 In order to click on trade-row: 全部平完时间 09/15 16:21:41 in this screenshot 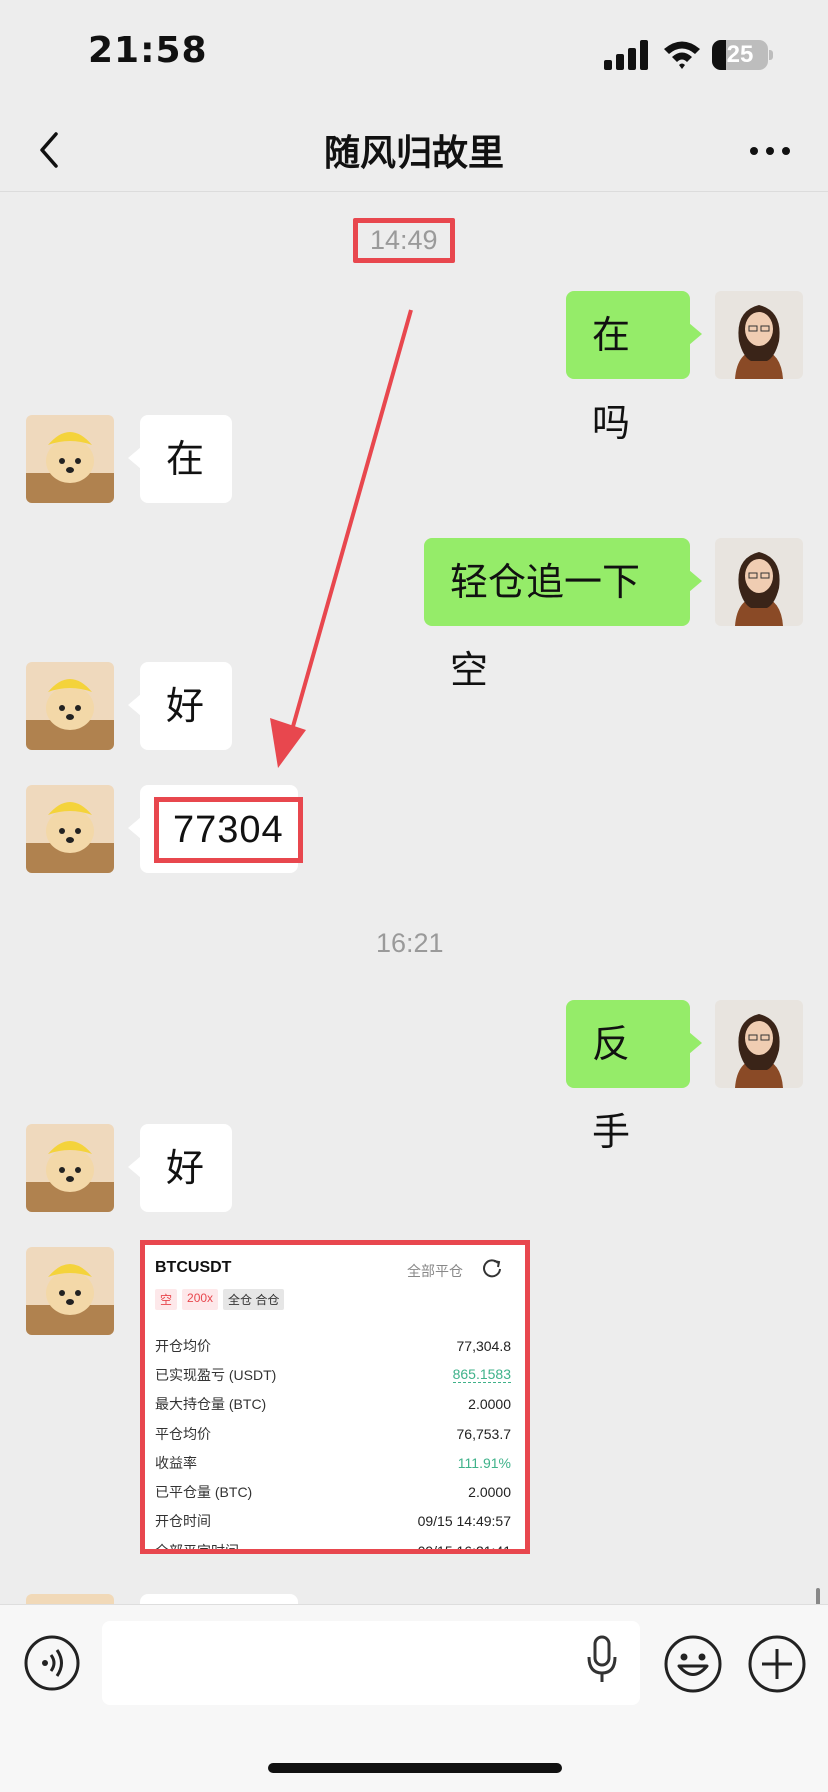, I will do `click(333, 1545)`.